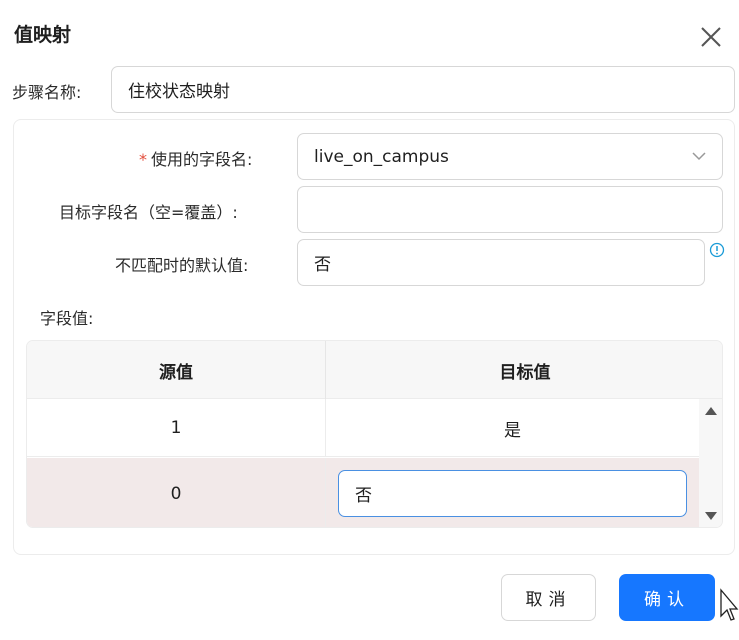 Image resolution: width=739 pixels, height=640 pixels. I want to click on step-name-value: 住校状态映射, so click(179, 92).